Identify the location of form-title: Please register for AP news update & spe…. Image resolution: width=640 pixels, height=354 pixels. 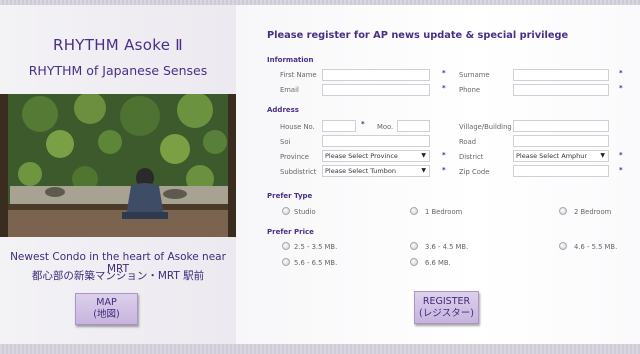
(418, 35).